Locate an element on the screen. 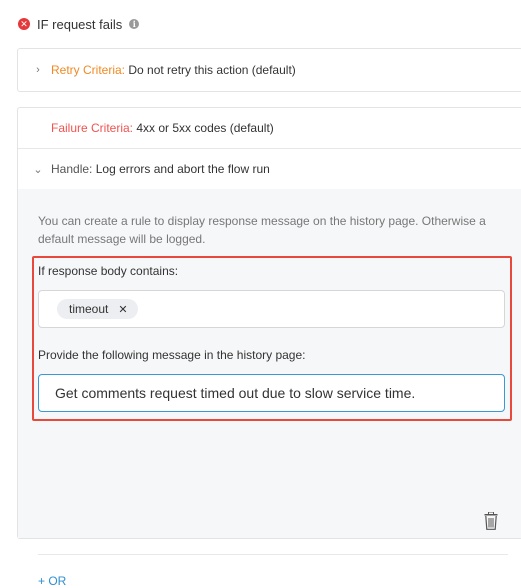 The image size is (521, 588). section-header: ✕ IF request fails i is located at coordinates (79, 24).